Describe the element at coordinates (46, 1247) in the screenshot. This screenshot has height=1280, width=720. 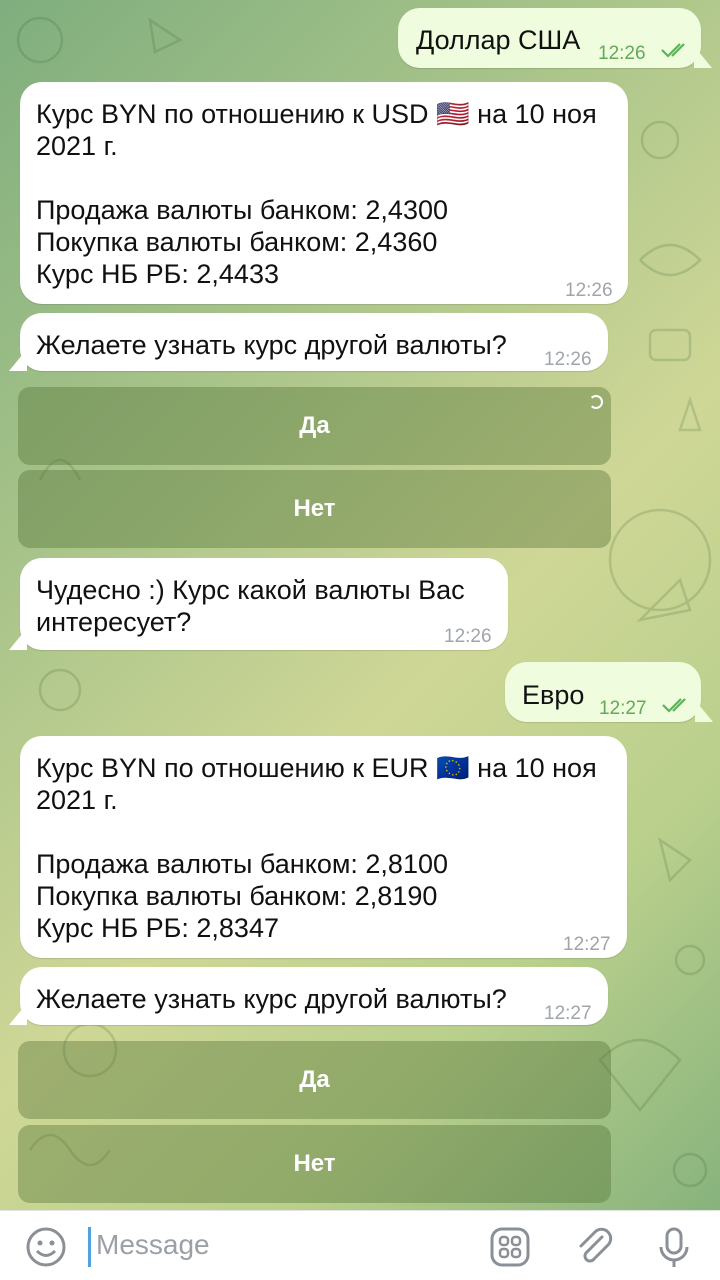
I see `smiley-icon` at that location.